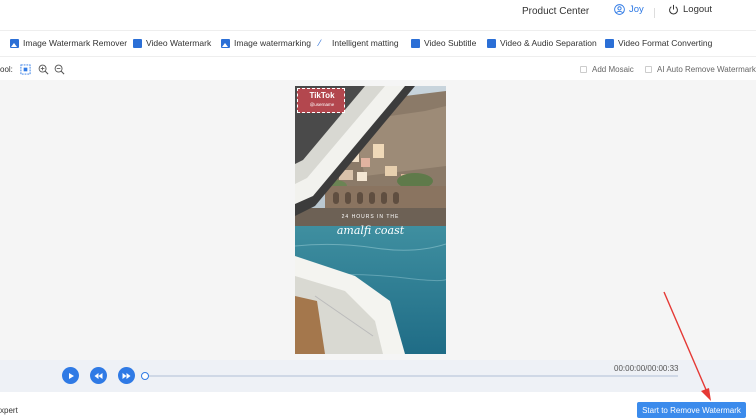 Image resolution: width=756 pixels, height=420 pixels. I want to click on nav-video-watermark: Video Watermark, so click(172, 43).